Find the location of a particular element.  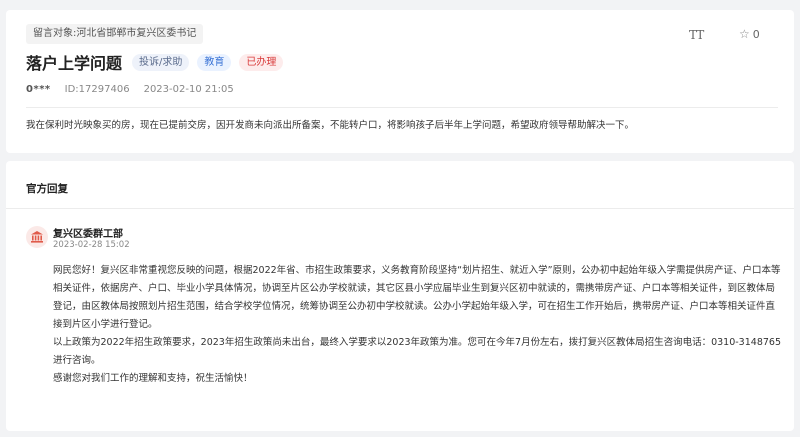

message-target: 留言对象:河北省邯郸市复兴区委书记 is located at coordinates (115, 34).